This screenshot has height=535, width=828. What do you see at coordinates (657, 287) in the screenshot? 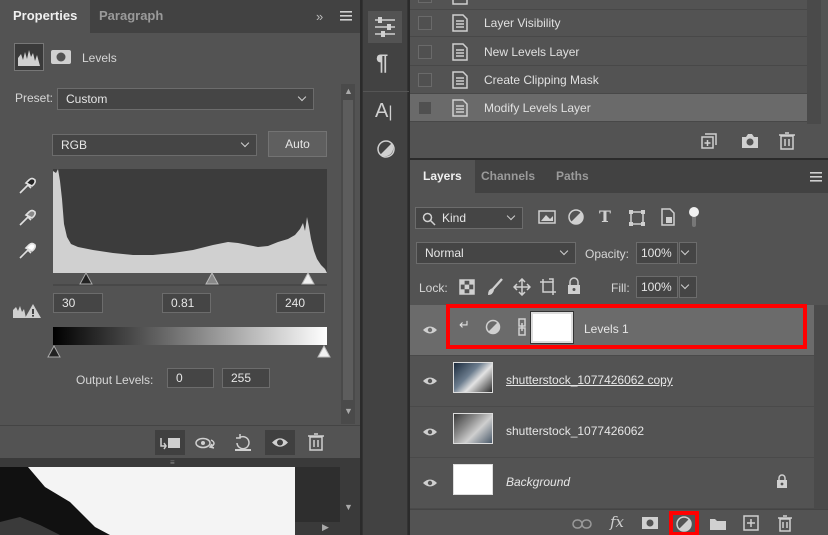
I see `fill-field: 100%` at bounding box center [657, 287].